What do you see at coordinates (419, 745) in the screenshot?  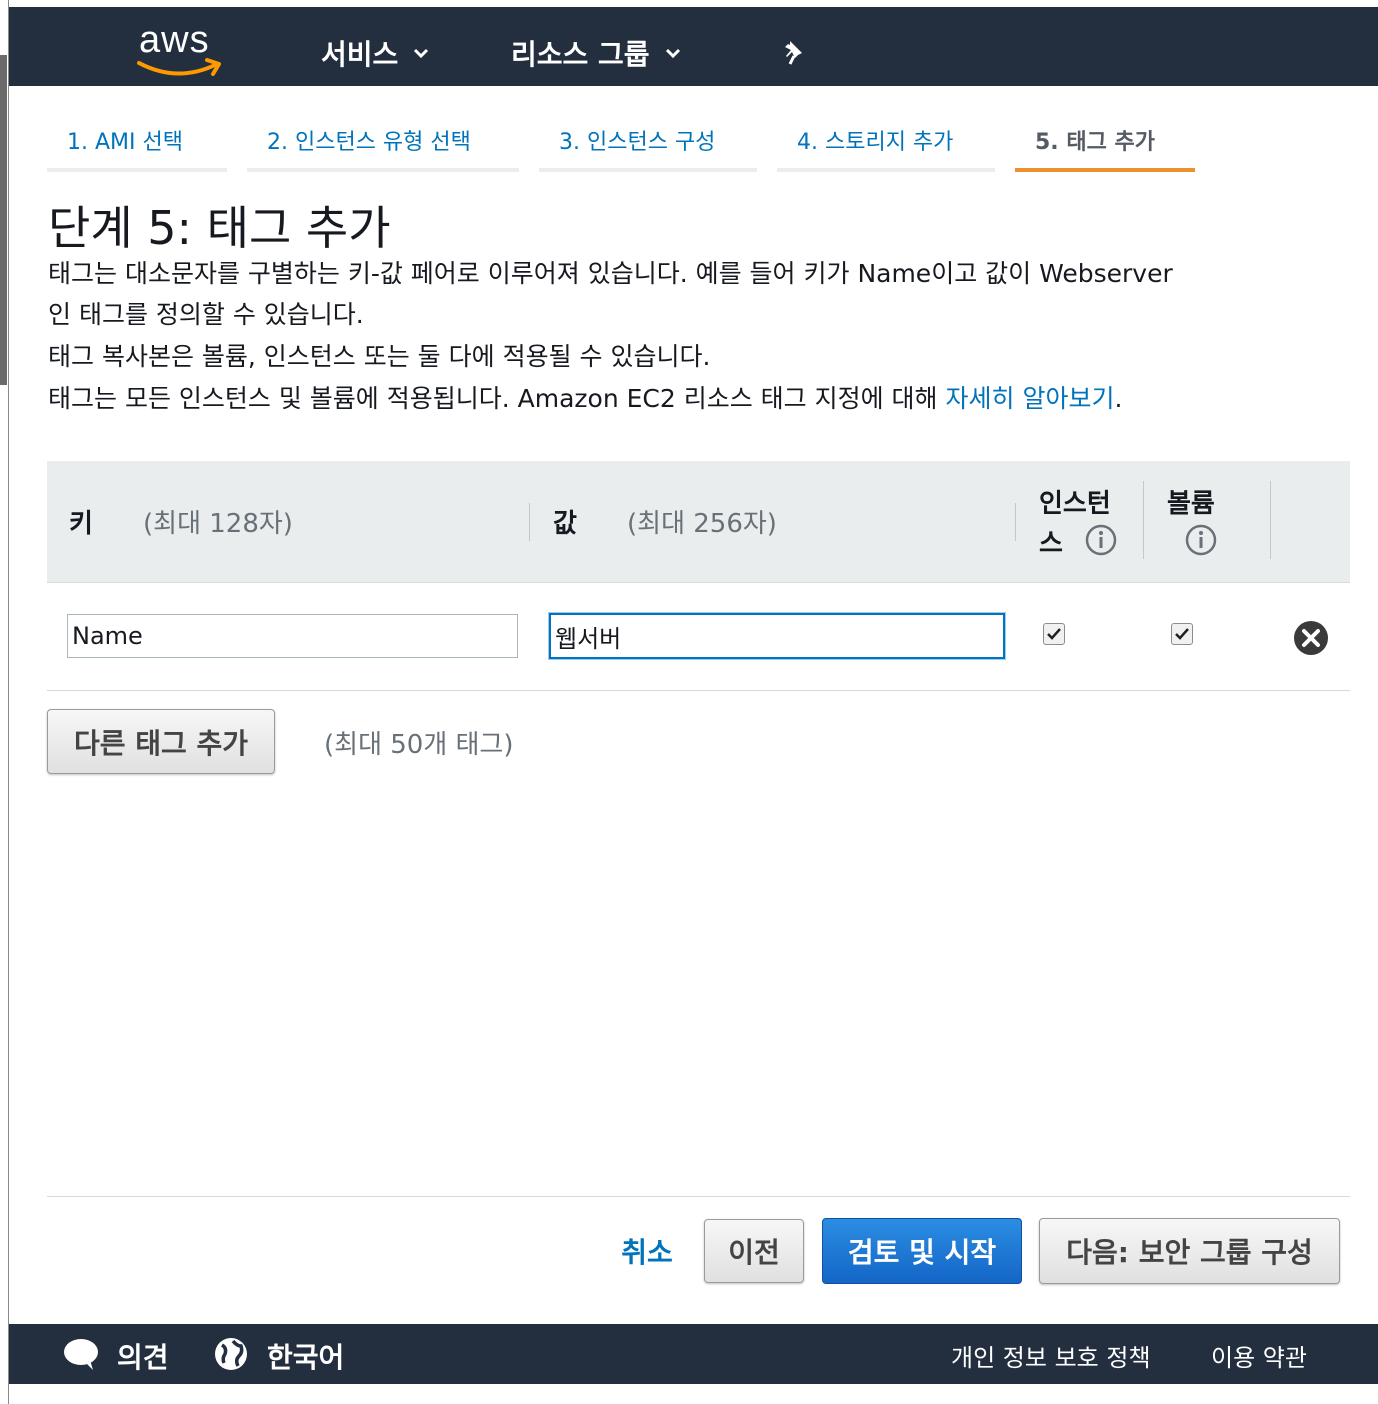 I see `max-tags-hint: (최대 50개 태그)` at bounding box center [419, 745].